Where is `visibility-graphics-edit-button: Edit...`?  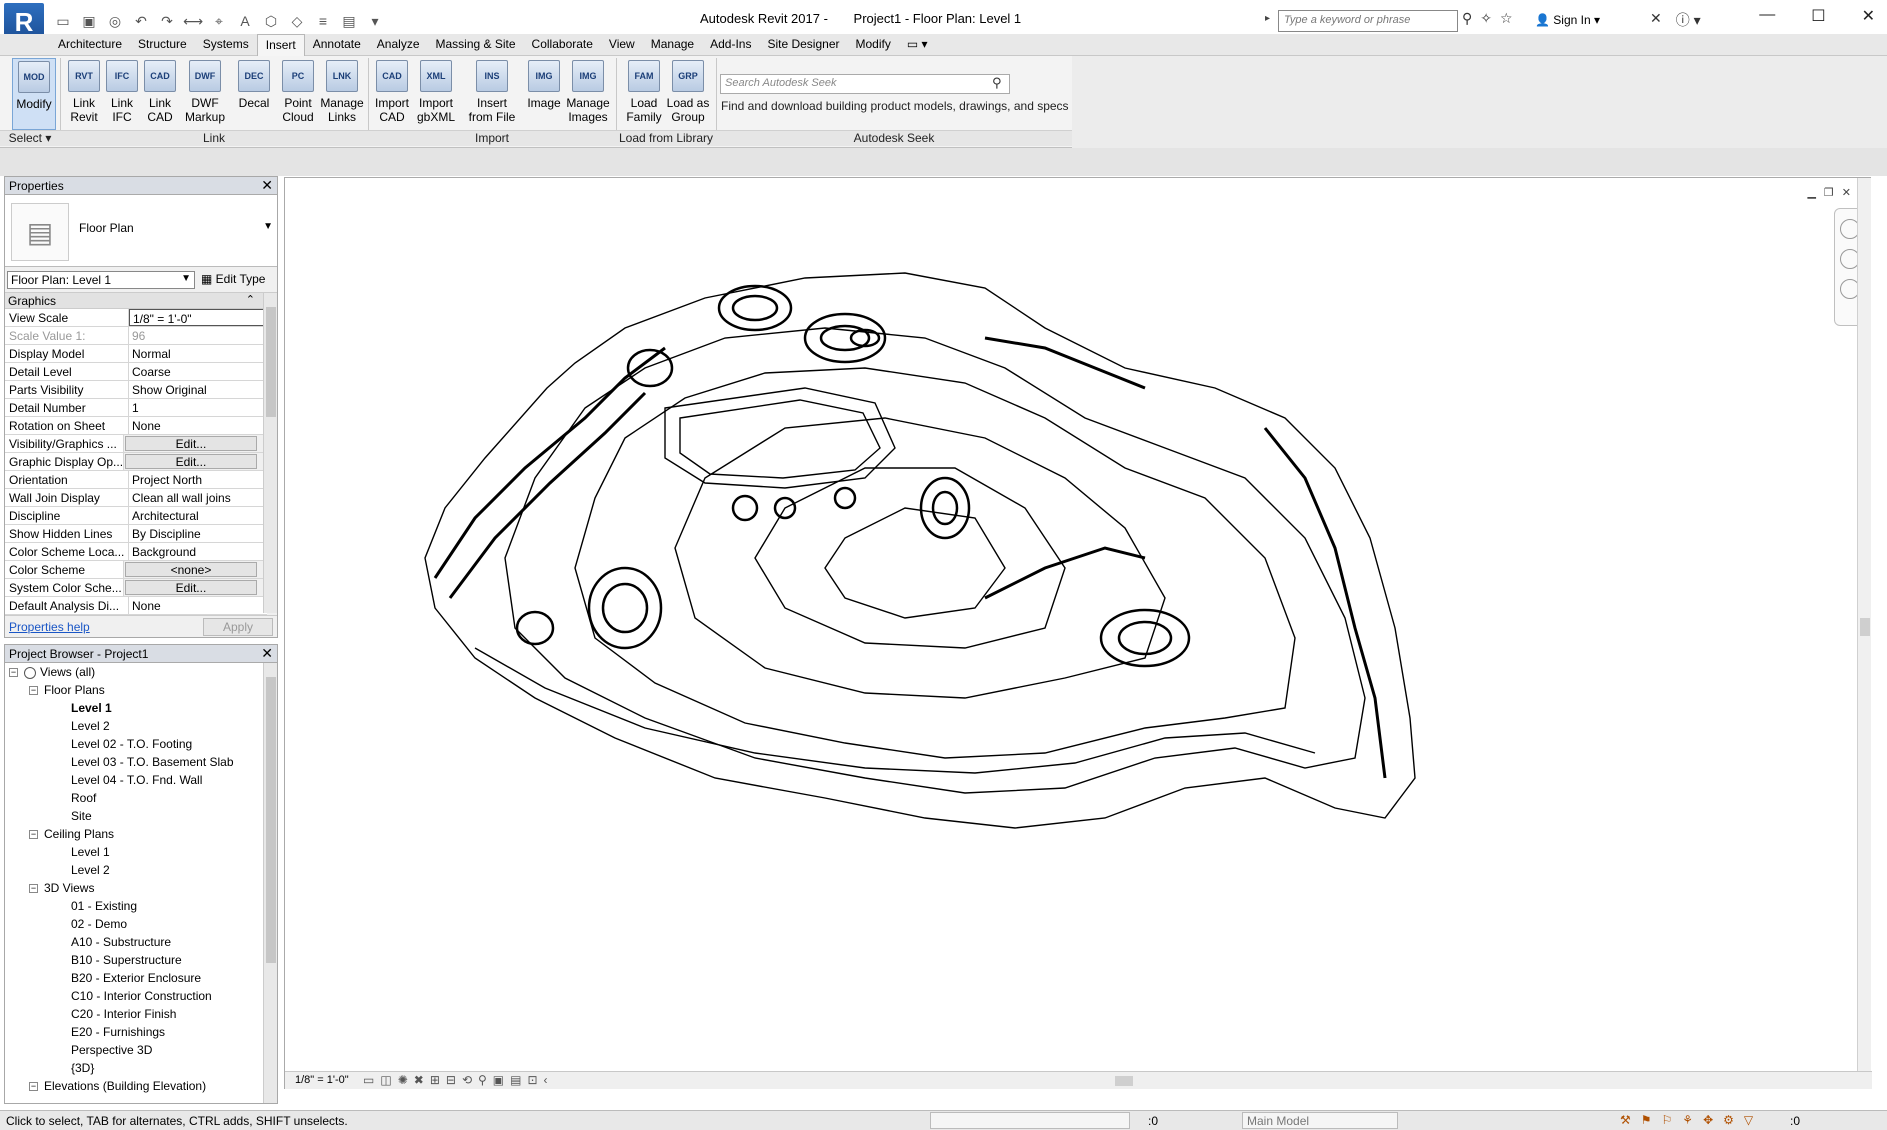
visibility-graphics-edit-button: Edit... is located at coordinates (190, 443).